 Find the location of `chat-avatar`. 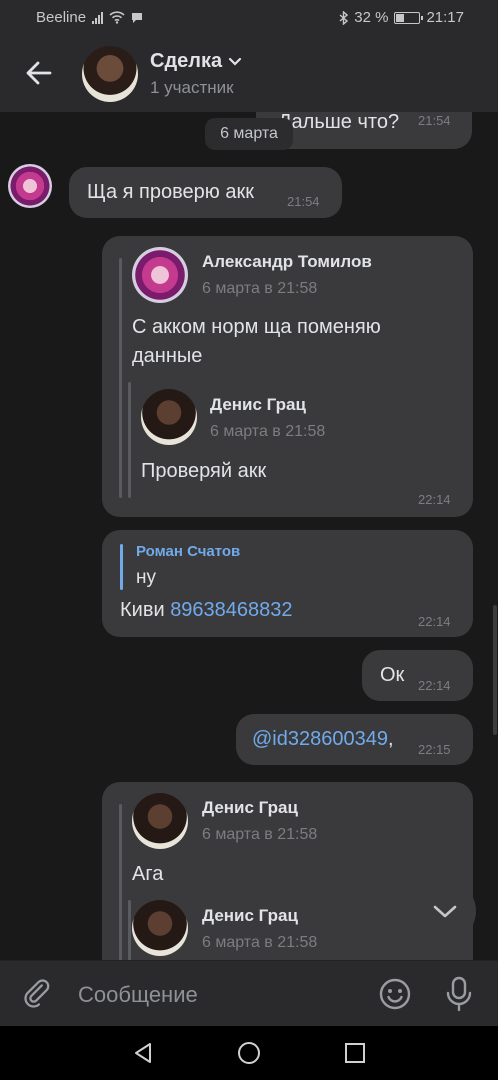

chat-avatar is located at coordinates (110, 74).